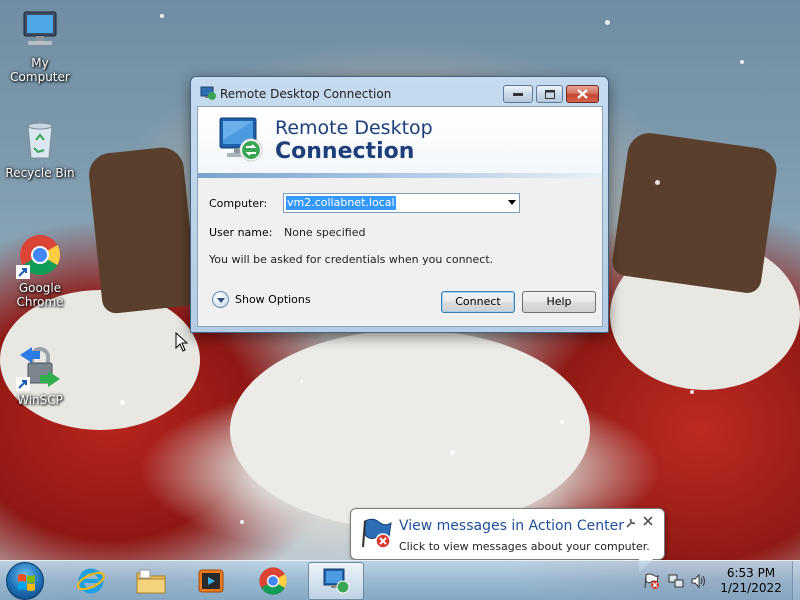 This screenshot has height=600, width=800. I want to click on media-player-icon, so click(211, 581).